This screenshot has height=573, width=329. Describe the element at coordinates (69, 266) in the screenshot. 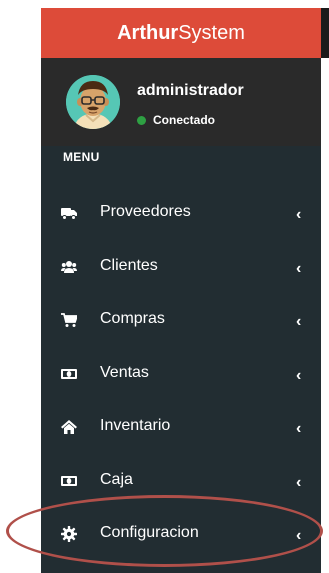

I see `users-icon` at that location.